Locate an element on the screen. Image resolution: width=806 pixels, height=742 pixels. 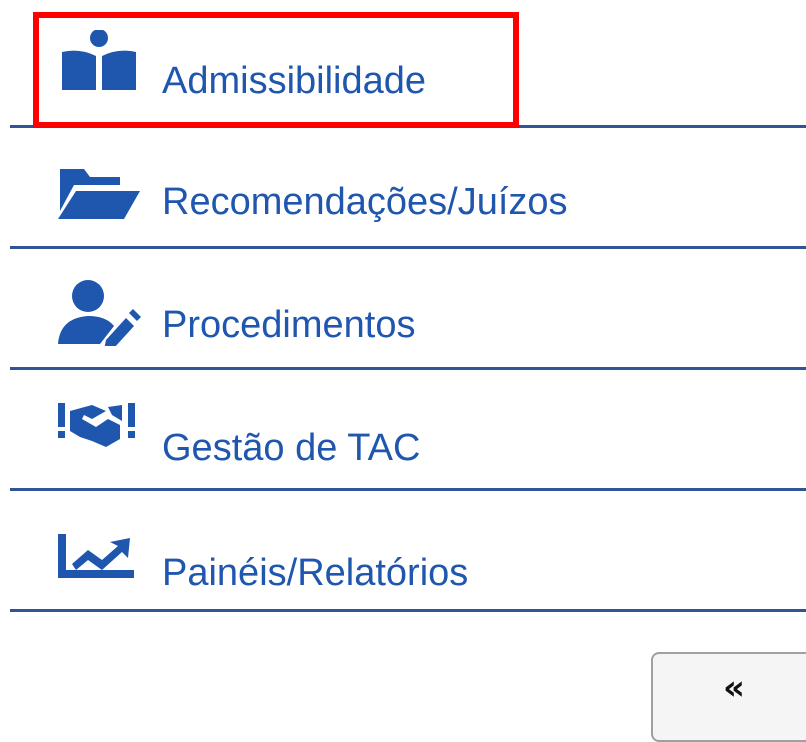
menu-item-label: Admissibilidade is located at coordinates (294, 81).